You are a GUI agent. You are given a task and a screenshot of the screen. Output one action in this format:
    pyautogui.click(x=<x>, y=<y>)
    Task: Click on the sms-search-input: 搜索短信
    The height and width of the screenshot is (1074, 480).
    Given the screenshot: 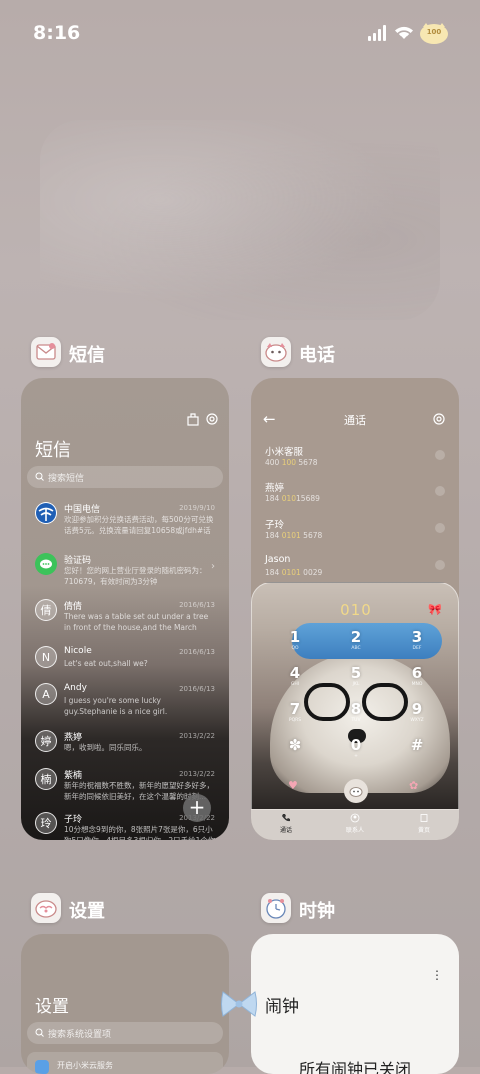 What is the action you would take?
    pyautogui.click(x=125, y=477)
    